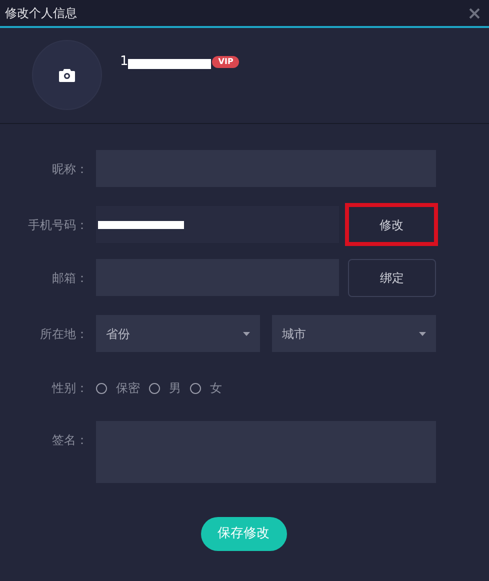 The height and width of the screenshot is (581, 489). Describe the element at coordinates (474, 13) in the screenshot. I see `close-icon` at that location.